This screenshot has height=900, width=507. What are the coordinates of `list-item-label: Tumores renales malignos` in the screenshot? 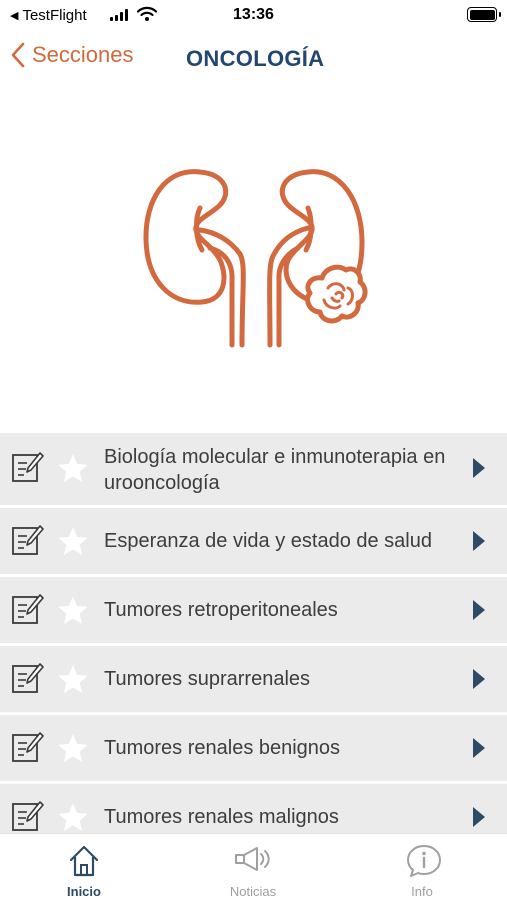 It's located at (221, 817).